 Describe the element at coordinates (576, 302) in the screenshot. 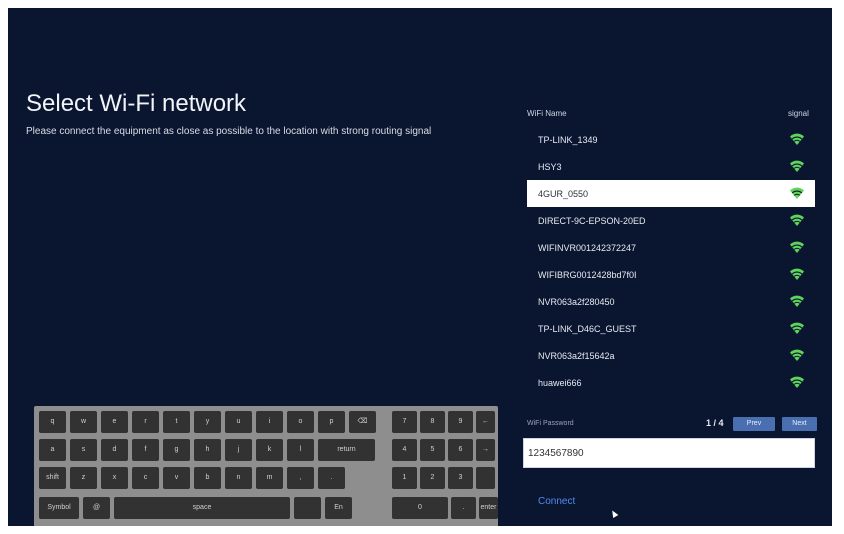

I see `wifi-network-name: NVR063a2f280450` at that location.